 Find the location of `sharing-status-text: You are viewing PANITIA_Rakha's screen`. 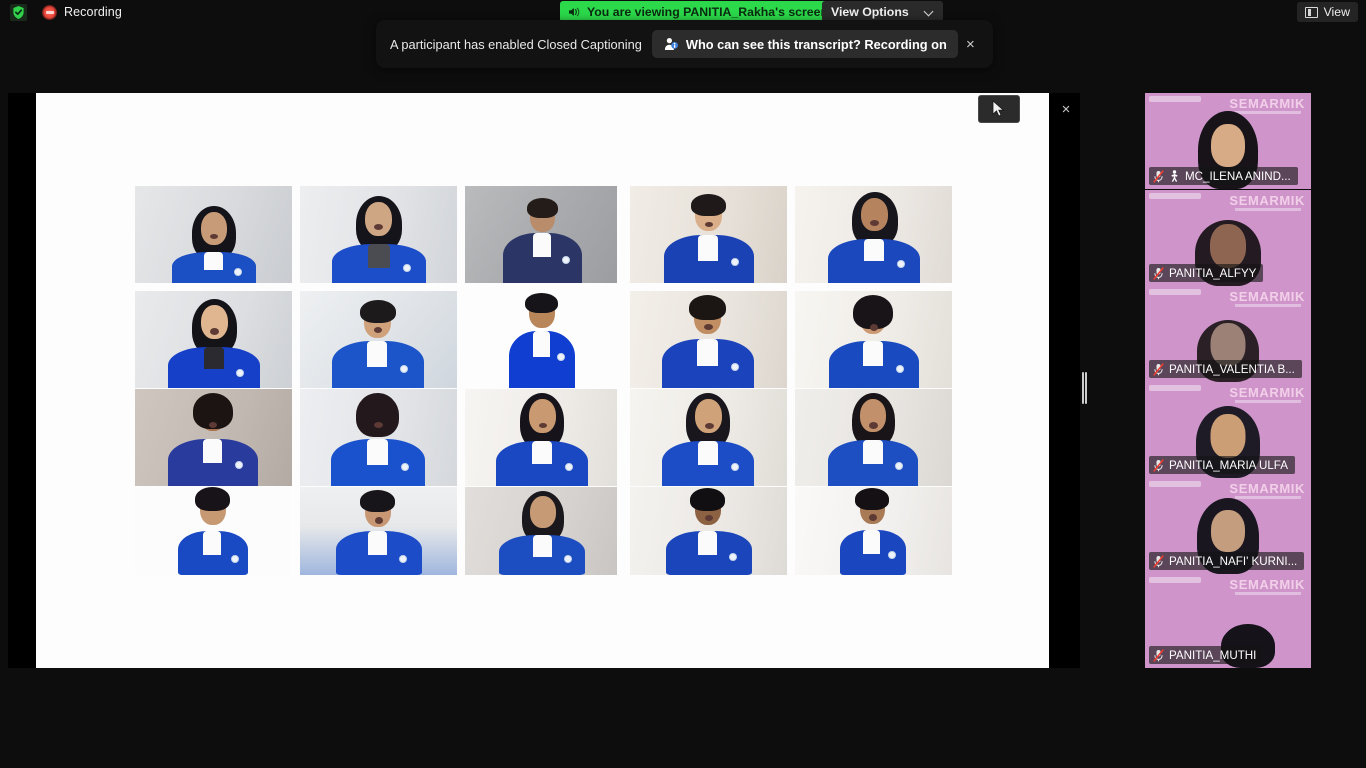

sharing-status-text: You are viewing PANITIA_Rakha's screen is located at coordinates (707, 11).